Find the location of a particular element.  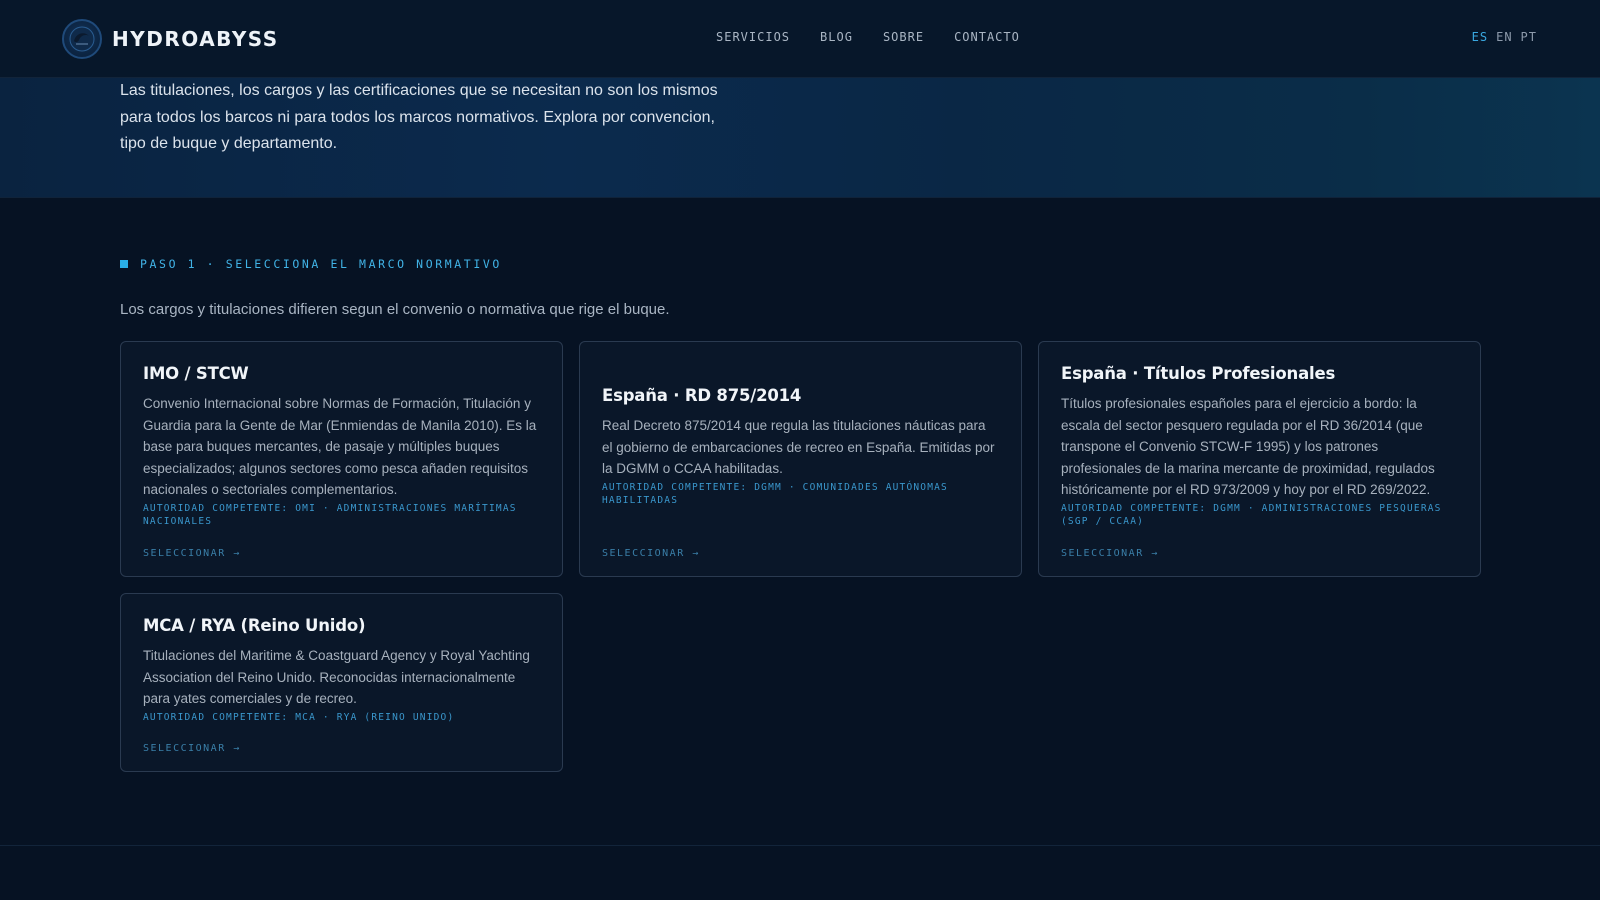

footer is located at coordinates (800, 873).